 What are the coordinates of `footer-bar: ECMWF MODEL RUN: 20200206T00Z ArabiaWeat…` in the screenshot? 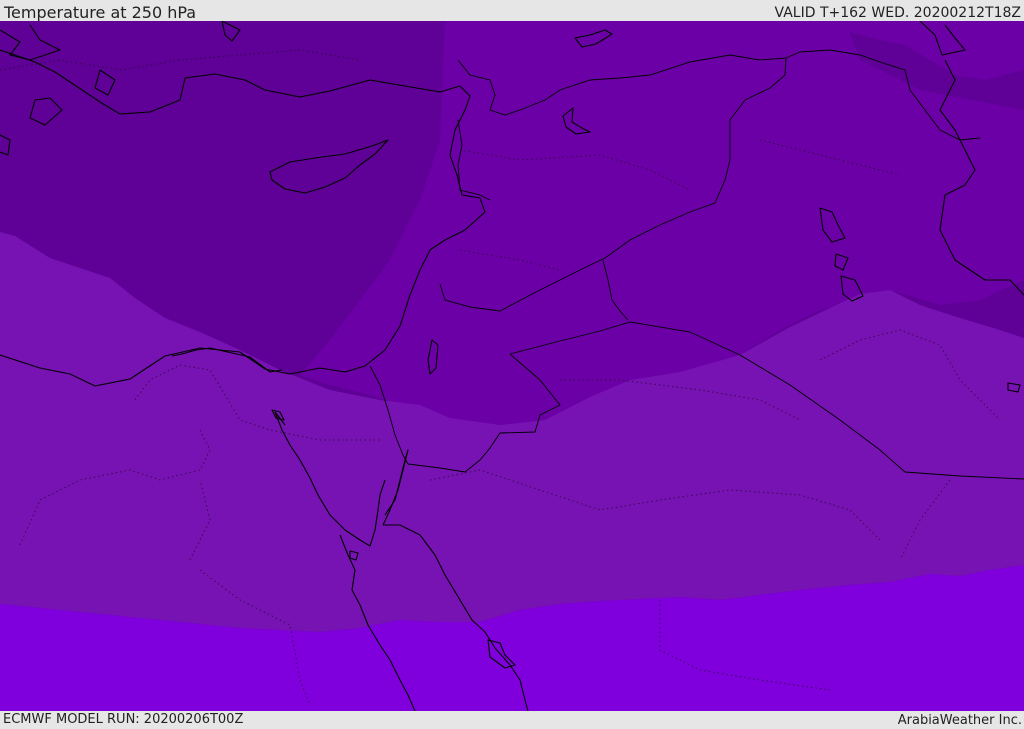 It's located at (512, 720).